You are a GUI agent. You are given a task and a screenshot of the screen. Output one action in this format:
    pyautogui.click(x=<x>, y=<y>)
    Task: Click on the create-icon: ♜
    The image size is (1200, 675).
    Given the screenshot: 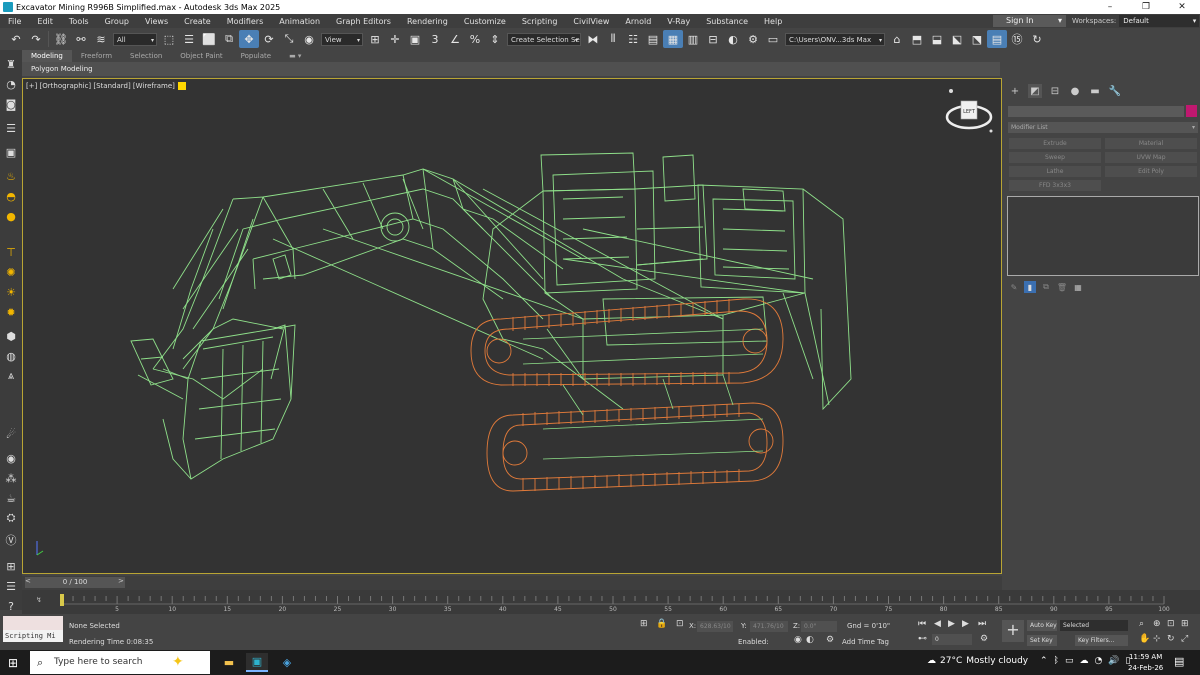 What is the action you would take?
    pyautogui.click(x=11, y=64)
    